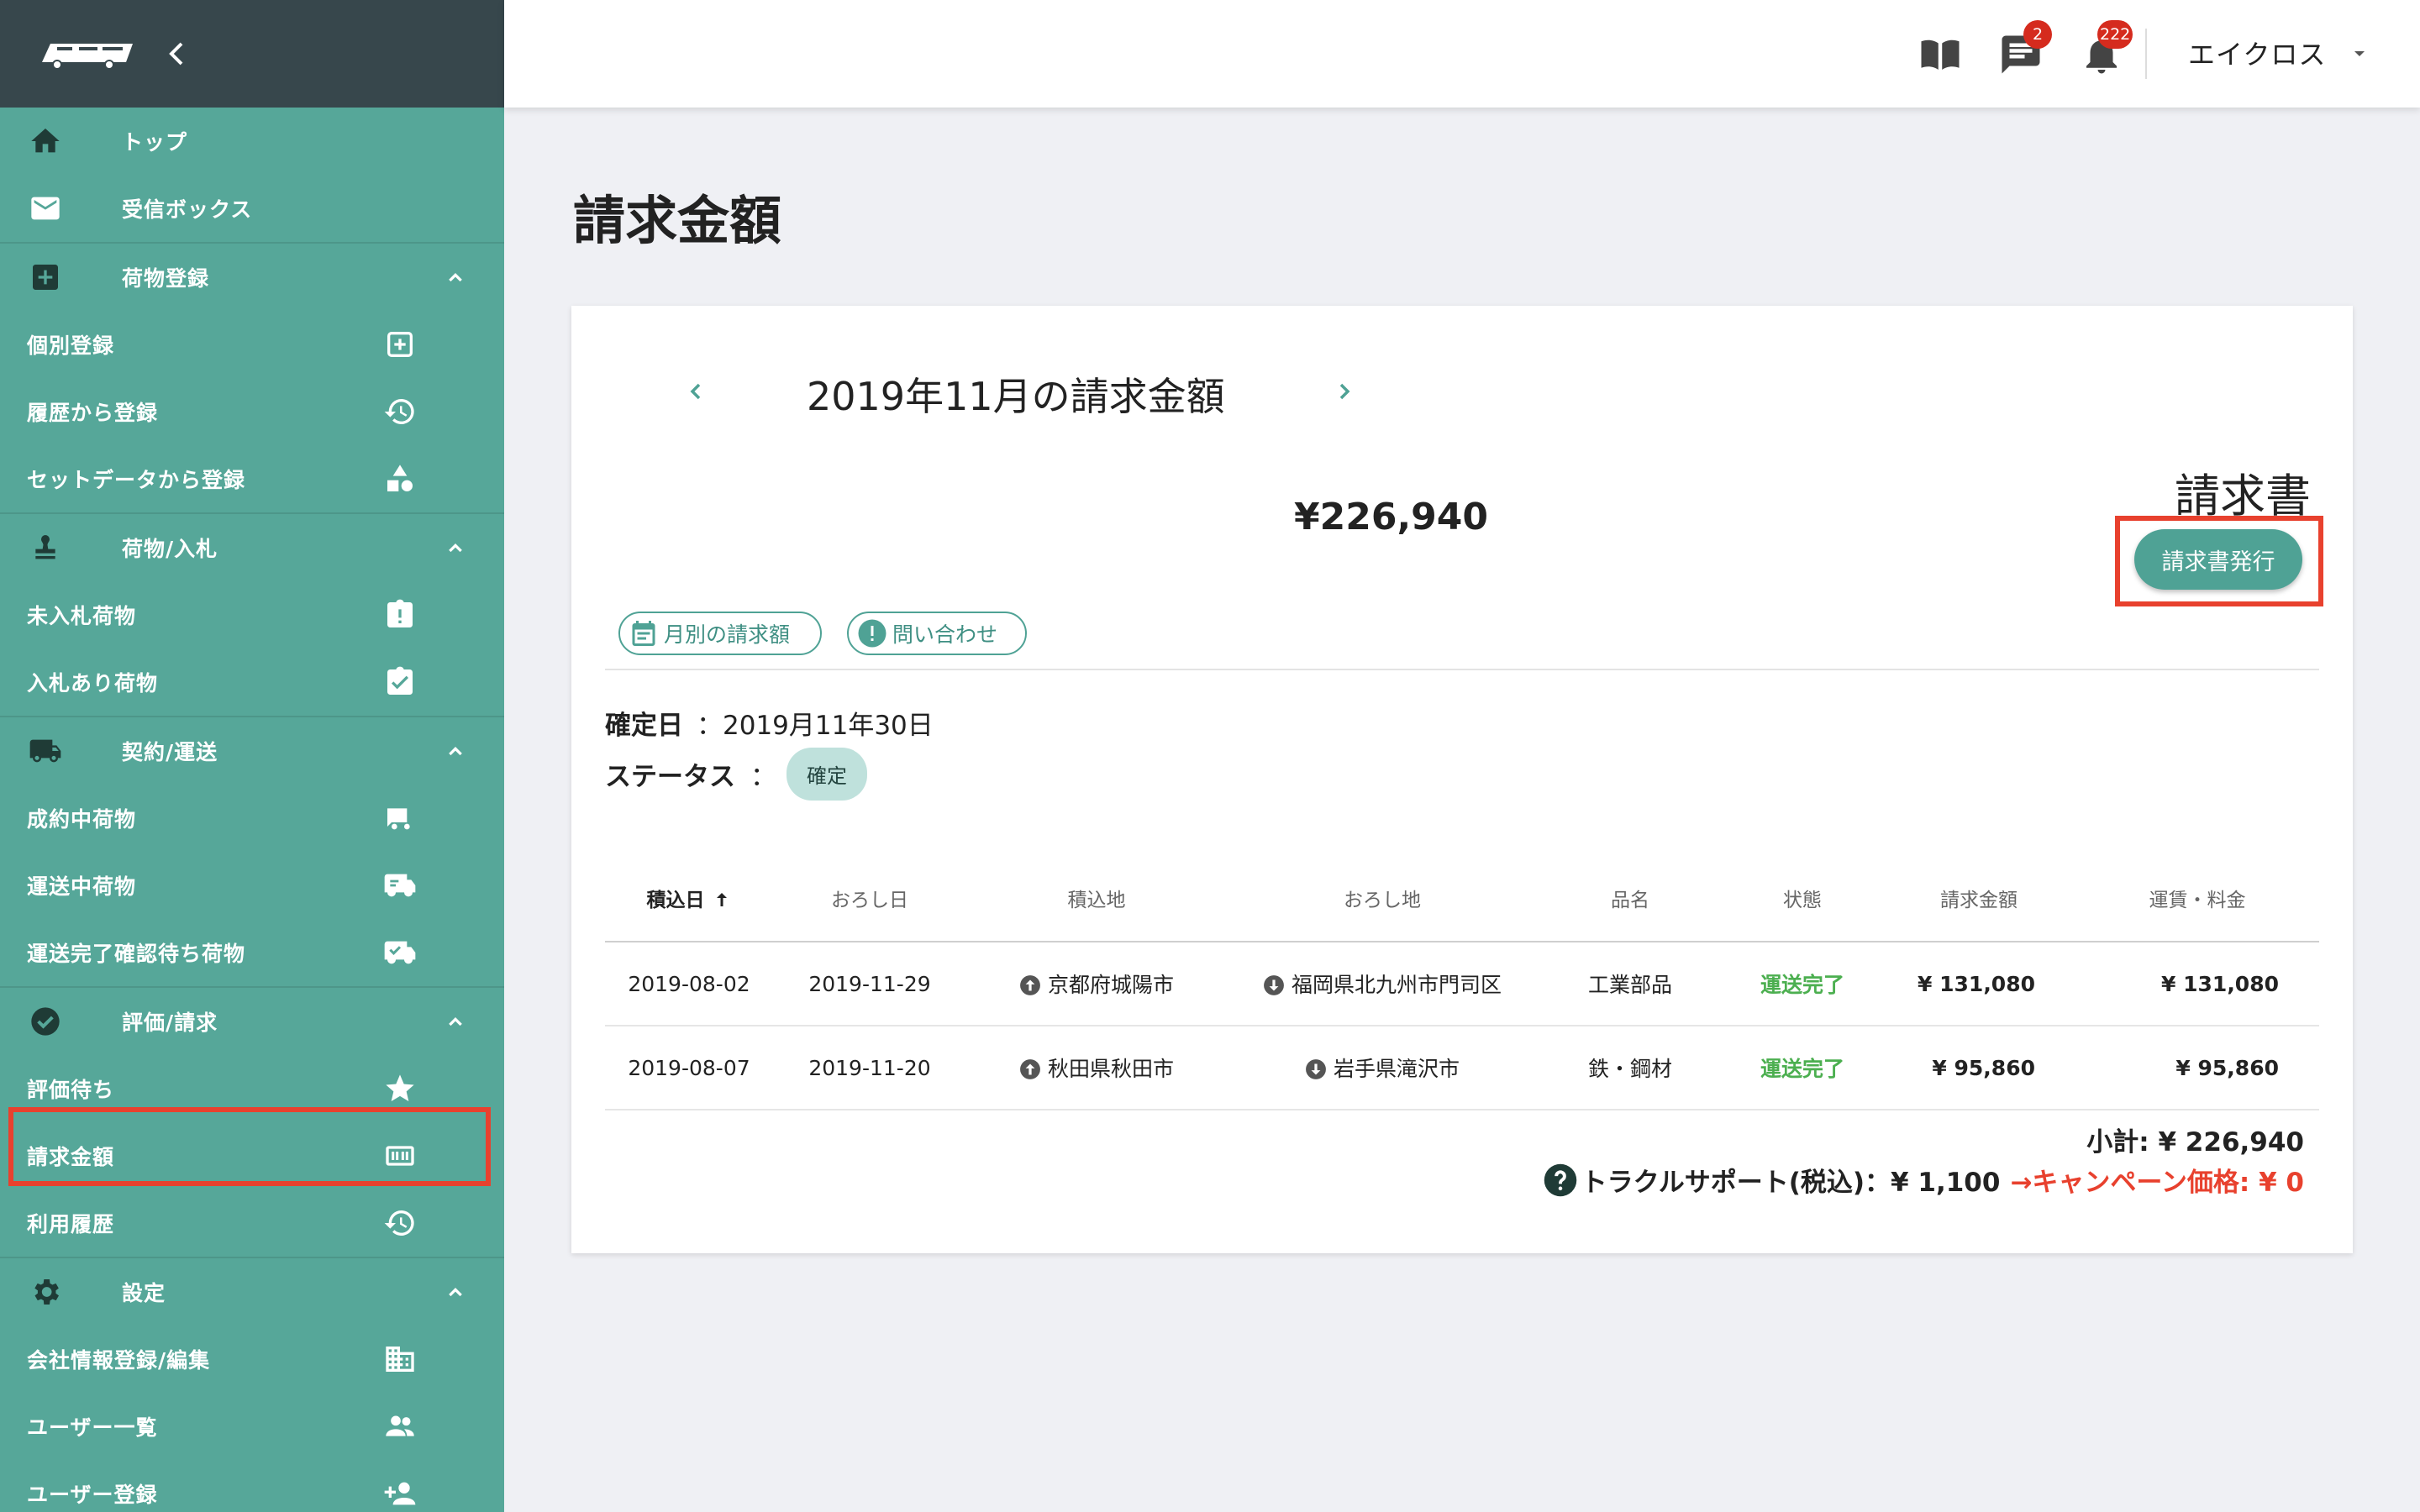  What do you see at coordinates (870, 898) in the screenshot?
I see `column-header: おろし日` at bounding box center [870, 898].